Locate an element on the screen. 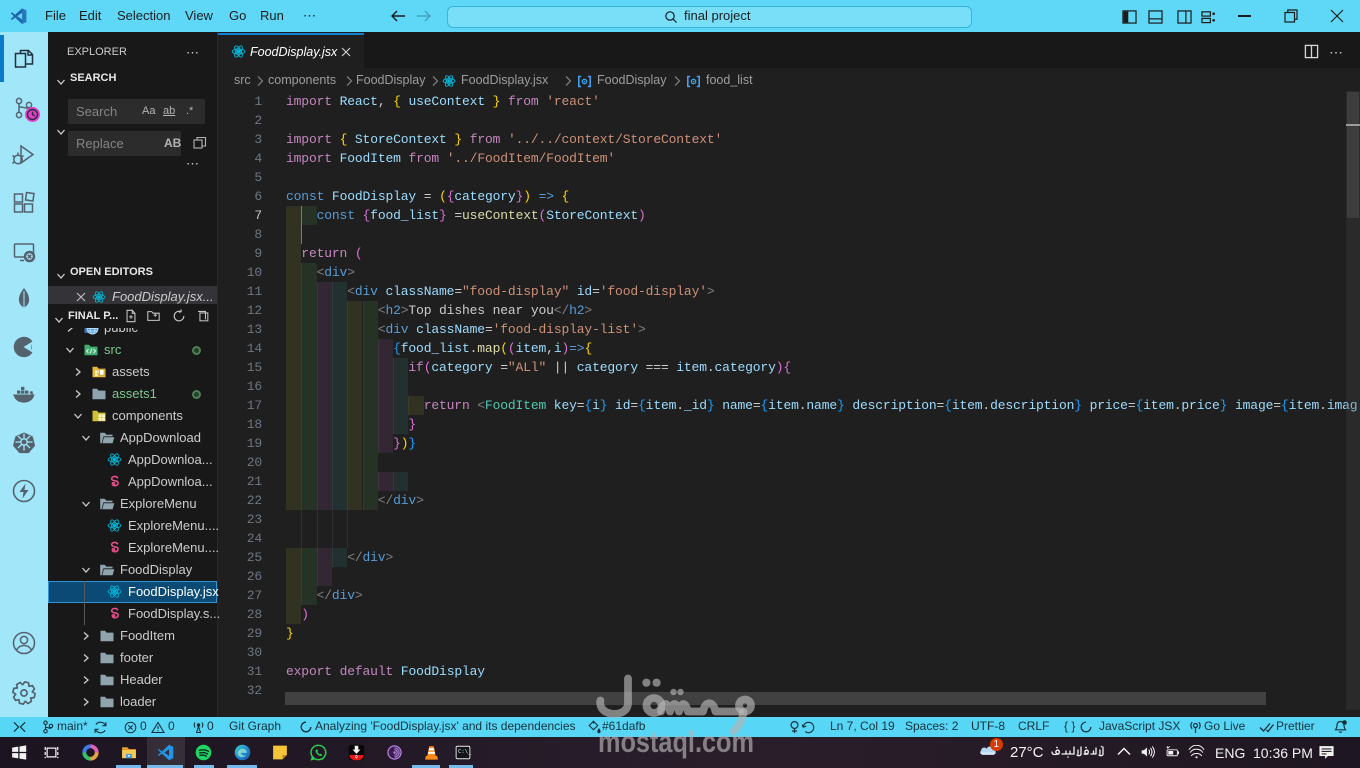  svg-text: mostaql.com is located at coordinates (676, 741).